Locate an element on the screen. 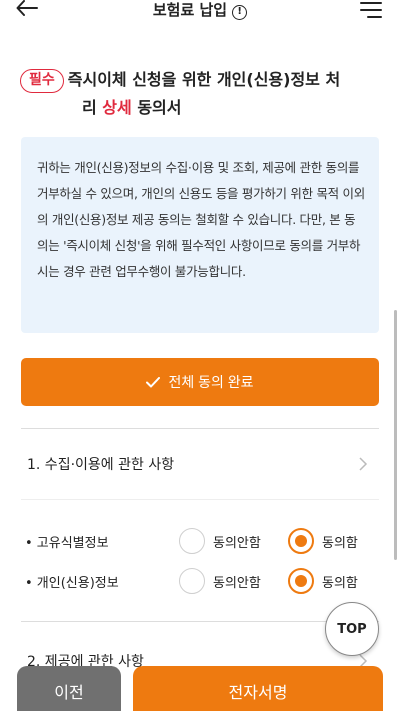 This screenshot has width=400, height=711. footer: 이전 전자서명 is located at coordinates (200, 688).